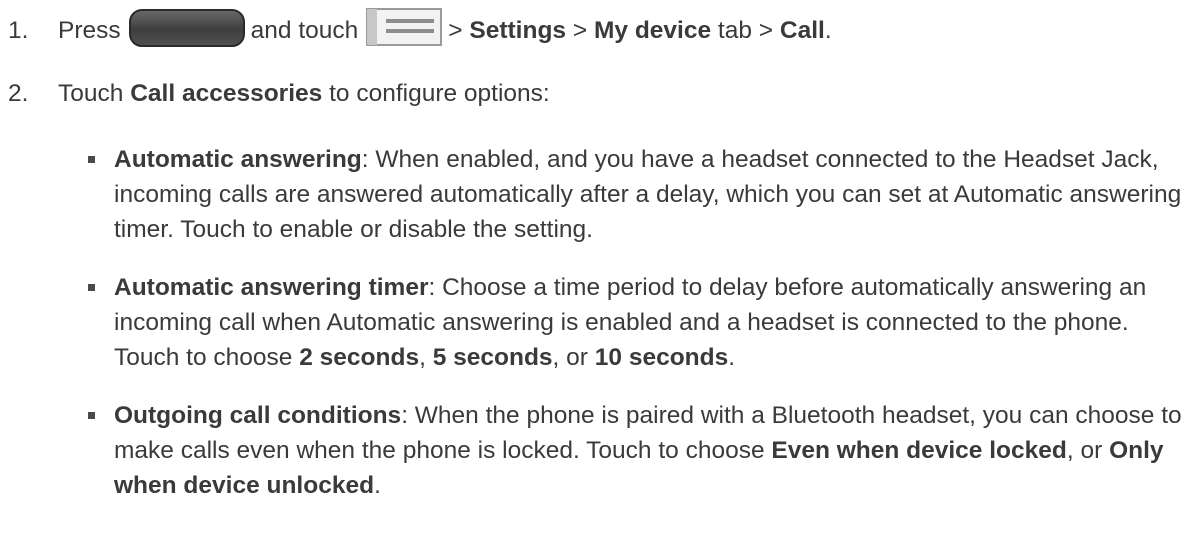  What do you see at coordinates (226, 93) in the screenshot?
I see `call-accessories-label: Call accessories` at bounding box center [226, 93].